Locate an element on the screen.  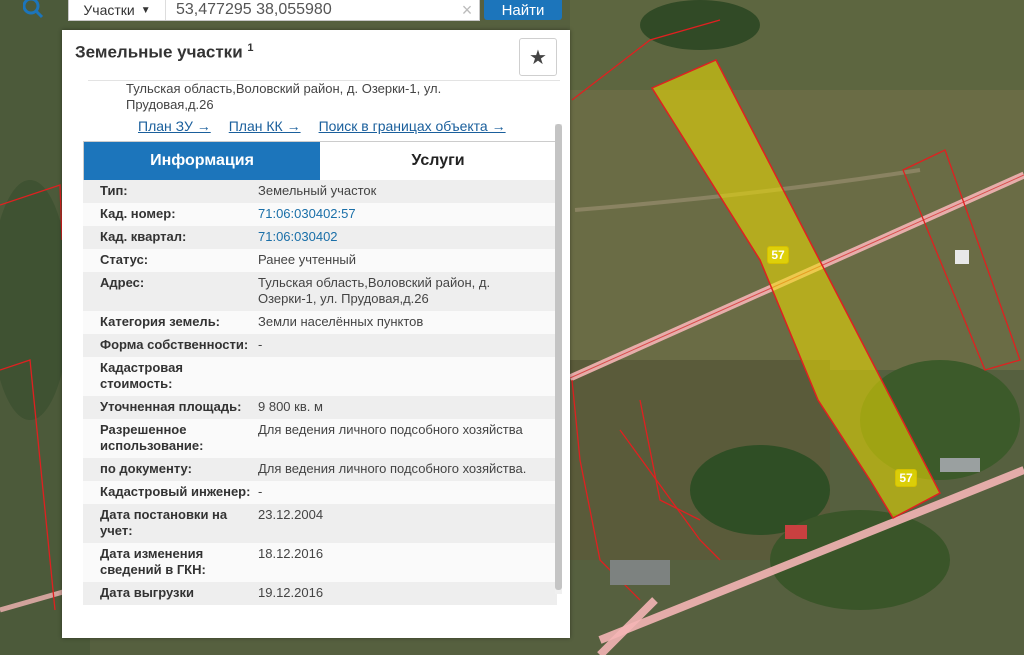
search-bounds-link: Поиск в границах объекта → is located at coordinates (412, 126).